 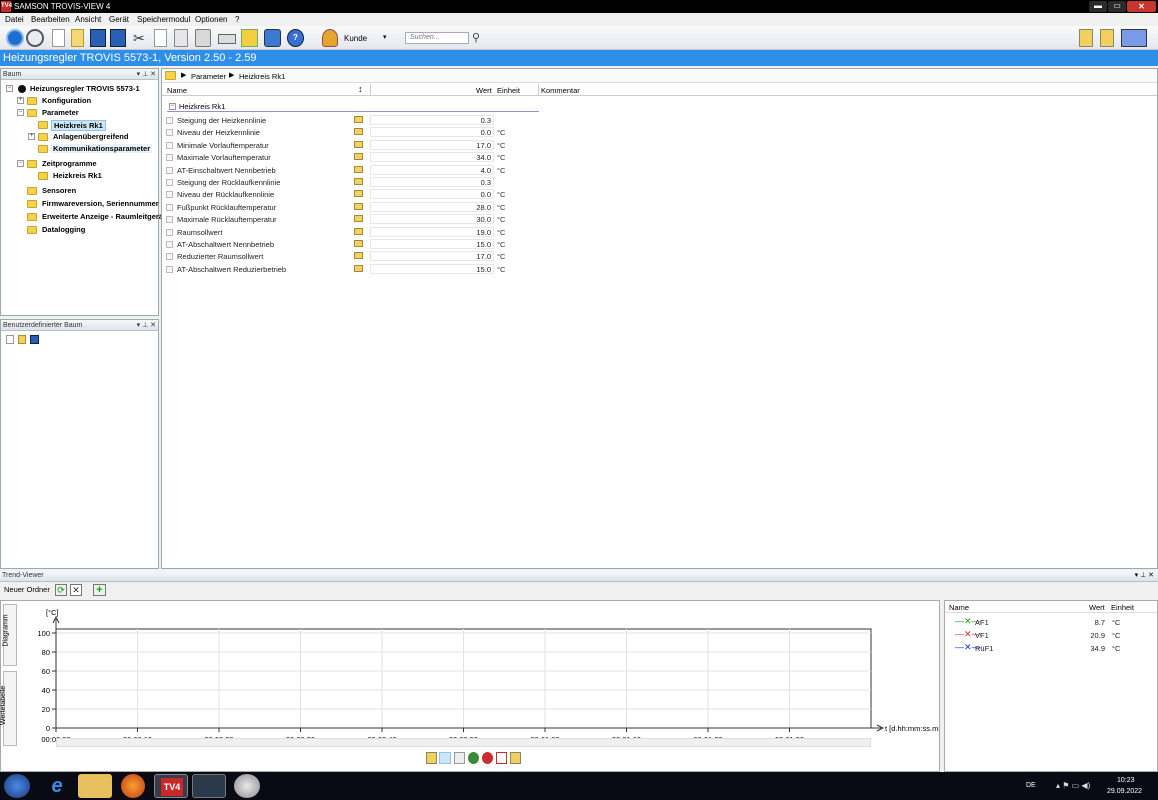 What do you see at coordinates (353, 106) in the screenshot?
I see `group-header: − Heizkreis Rk1` at bounding box center [353, 106].